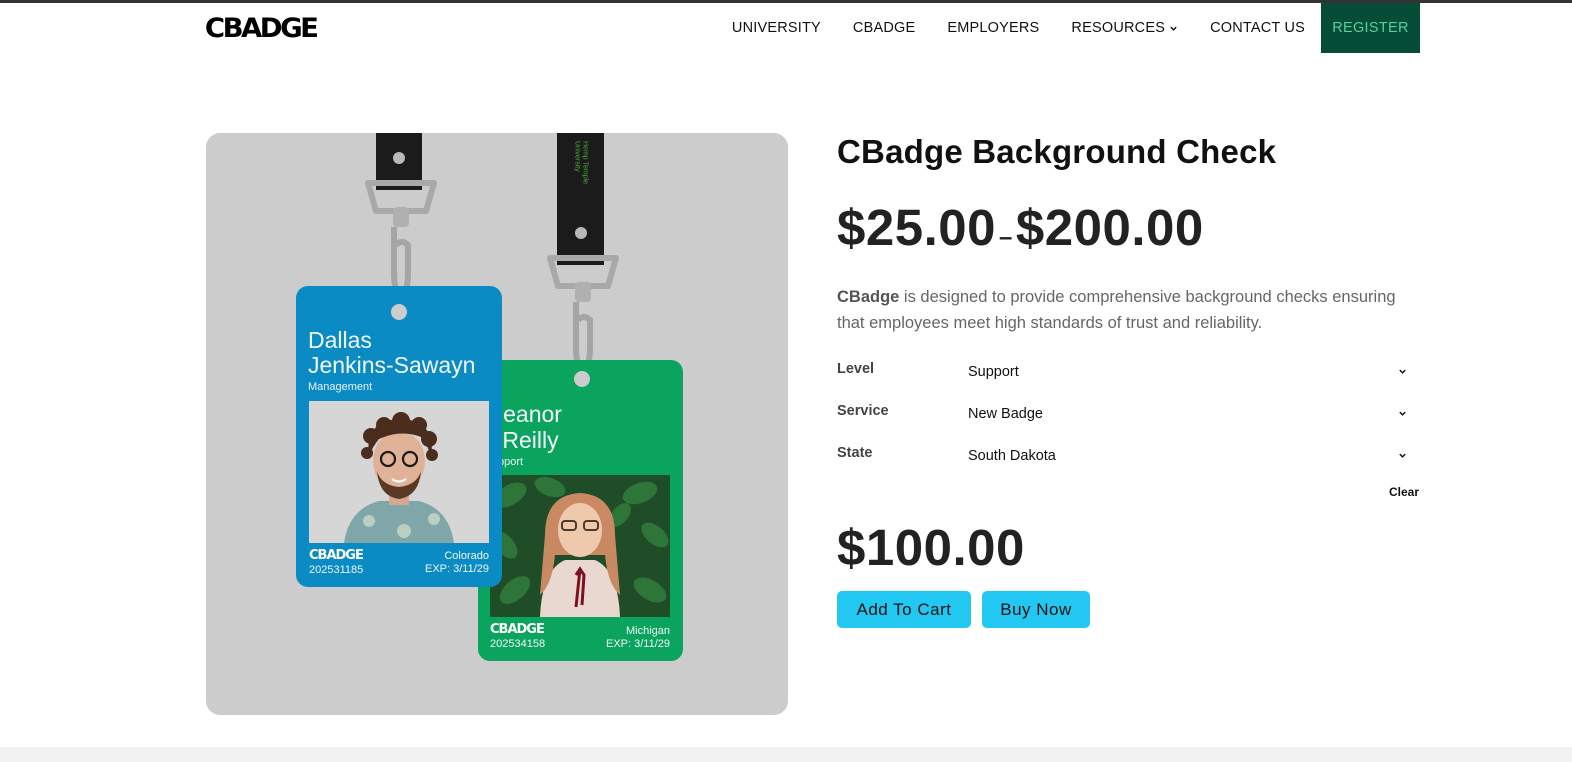 This screenshot has height=762, width=1572. Describe the element at coordinates (1118, 28) in the screenshot. I see `nav-resources-label: RESOURCES` at that location.